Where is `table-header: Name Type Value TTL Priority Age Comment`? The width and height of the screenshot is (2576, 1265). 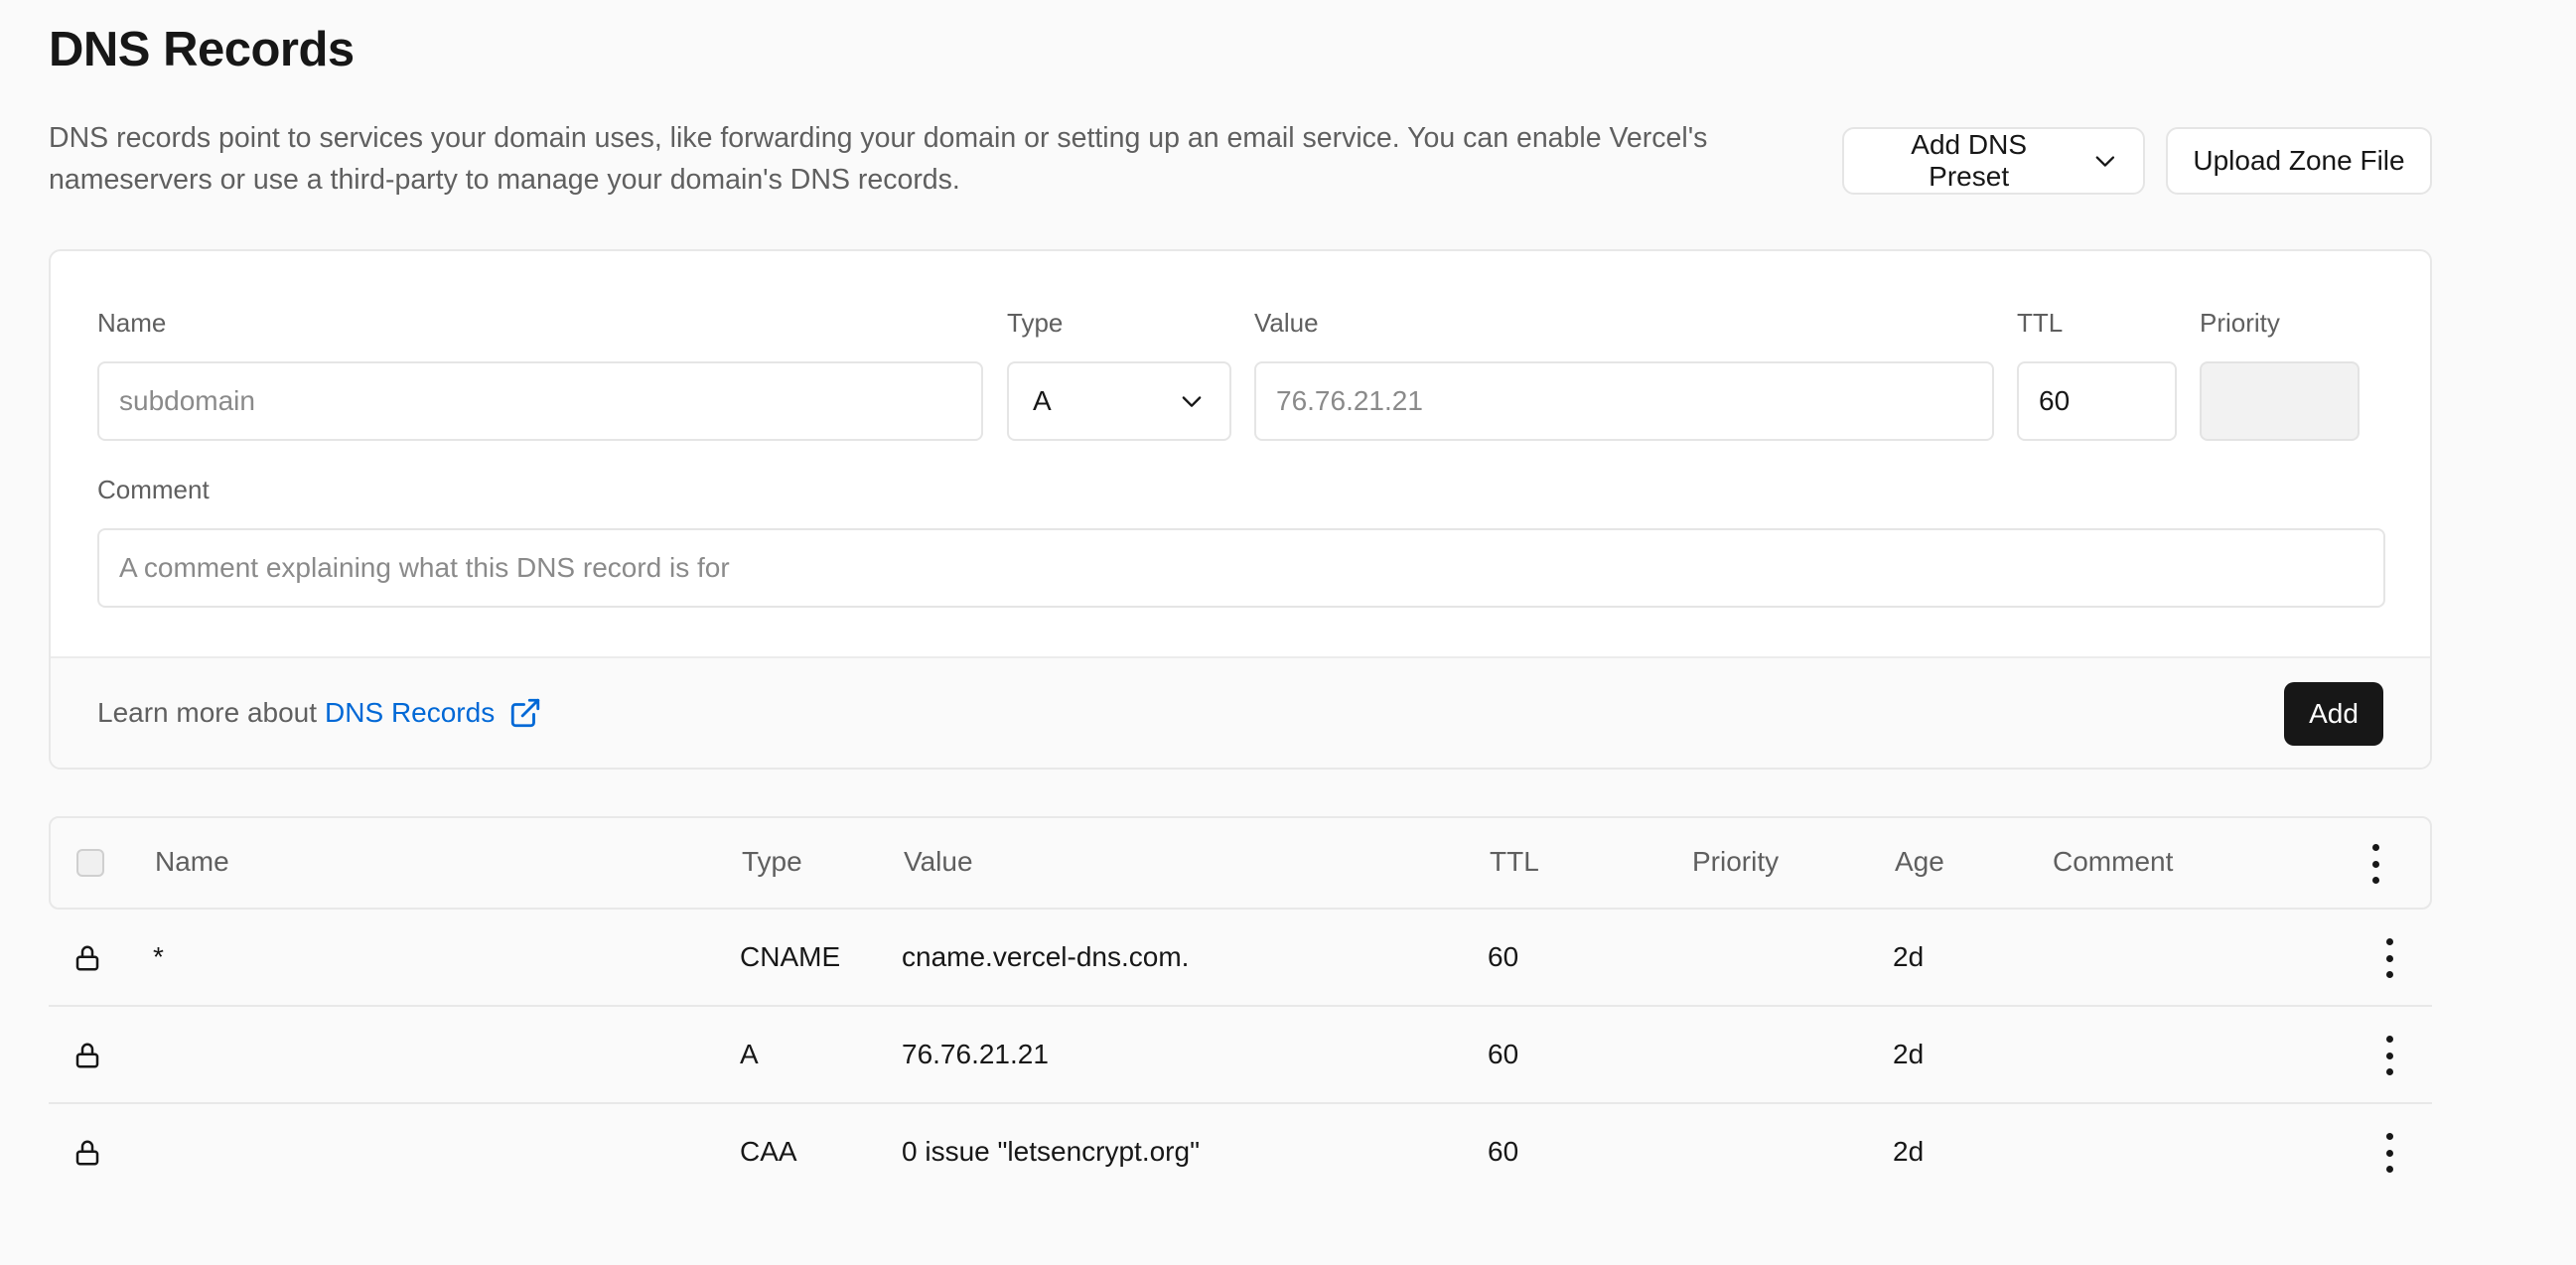 table-header: Name Type Value TTL Priority Age Comment is located at coordinates (1241, 863).